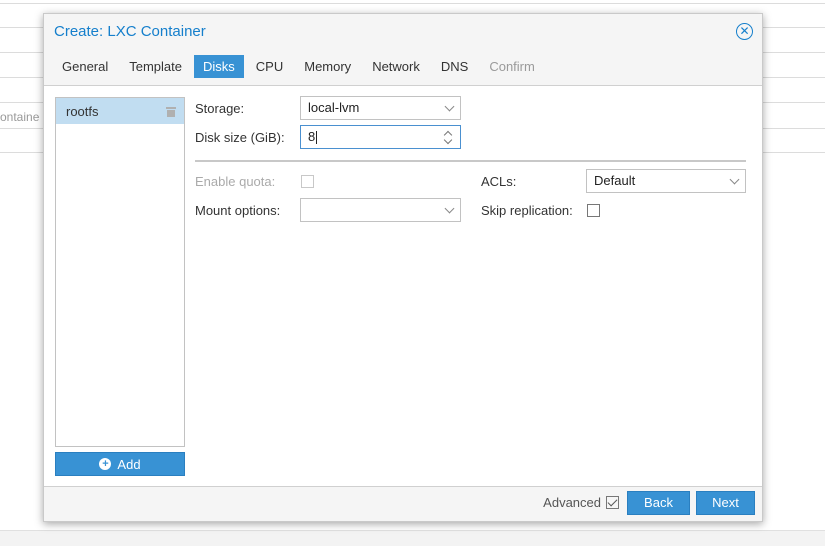 This screenshot has width=825, height=546. Describe the element at coordinates (307, 181) in the screenshot. I see `enable-quota-checkbox` at that location.